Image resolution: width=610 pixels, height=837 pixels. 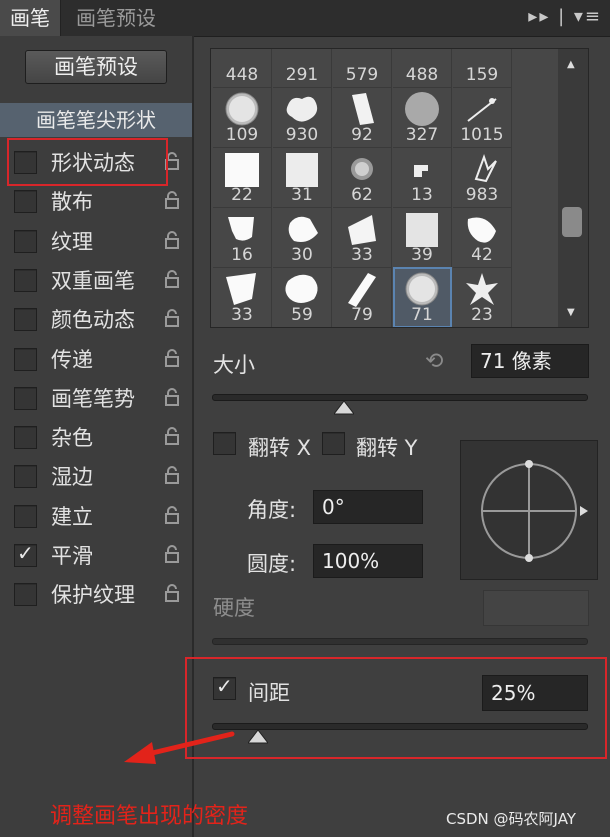 I want to click on hardness-slider, so click(x=400, y=641).